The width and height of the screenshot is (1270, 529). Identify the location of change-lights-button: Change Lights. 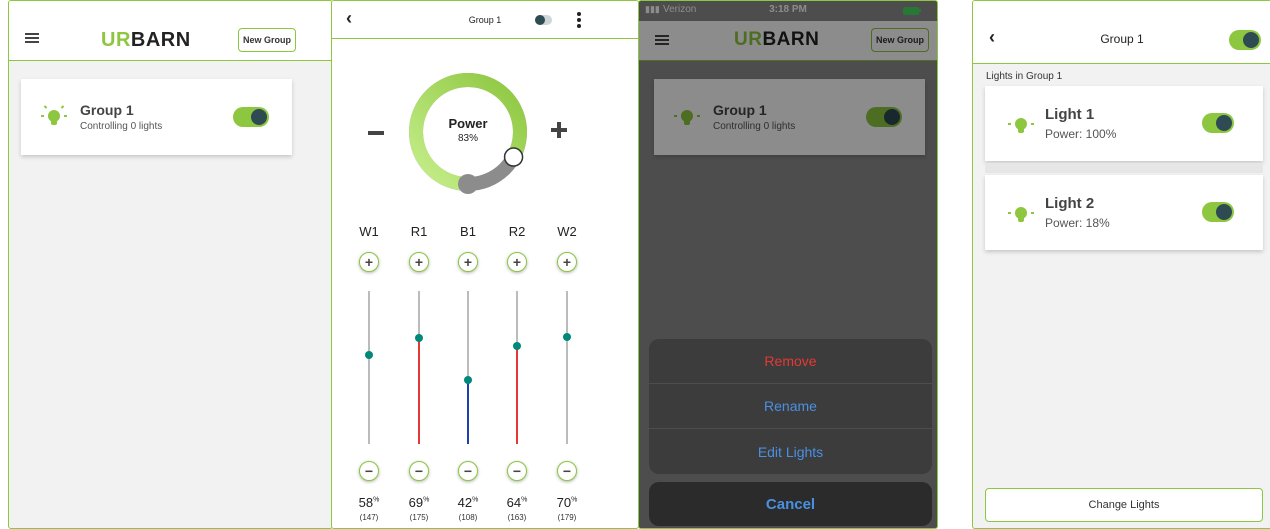
(1124, 505).